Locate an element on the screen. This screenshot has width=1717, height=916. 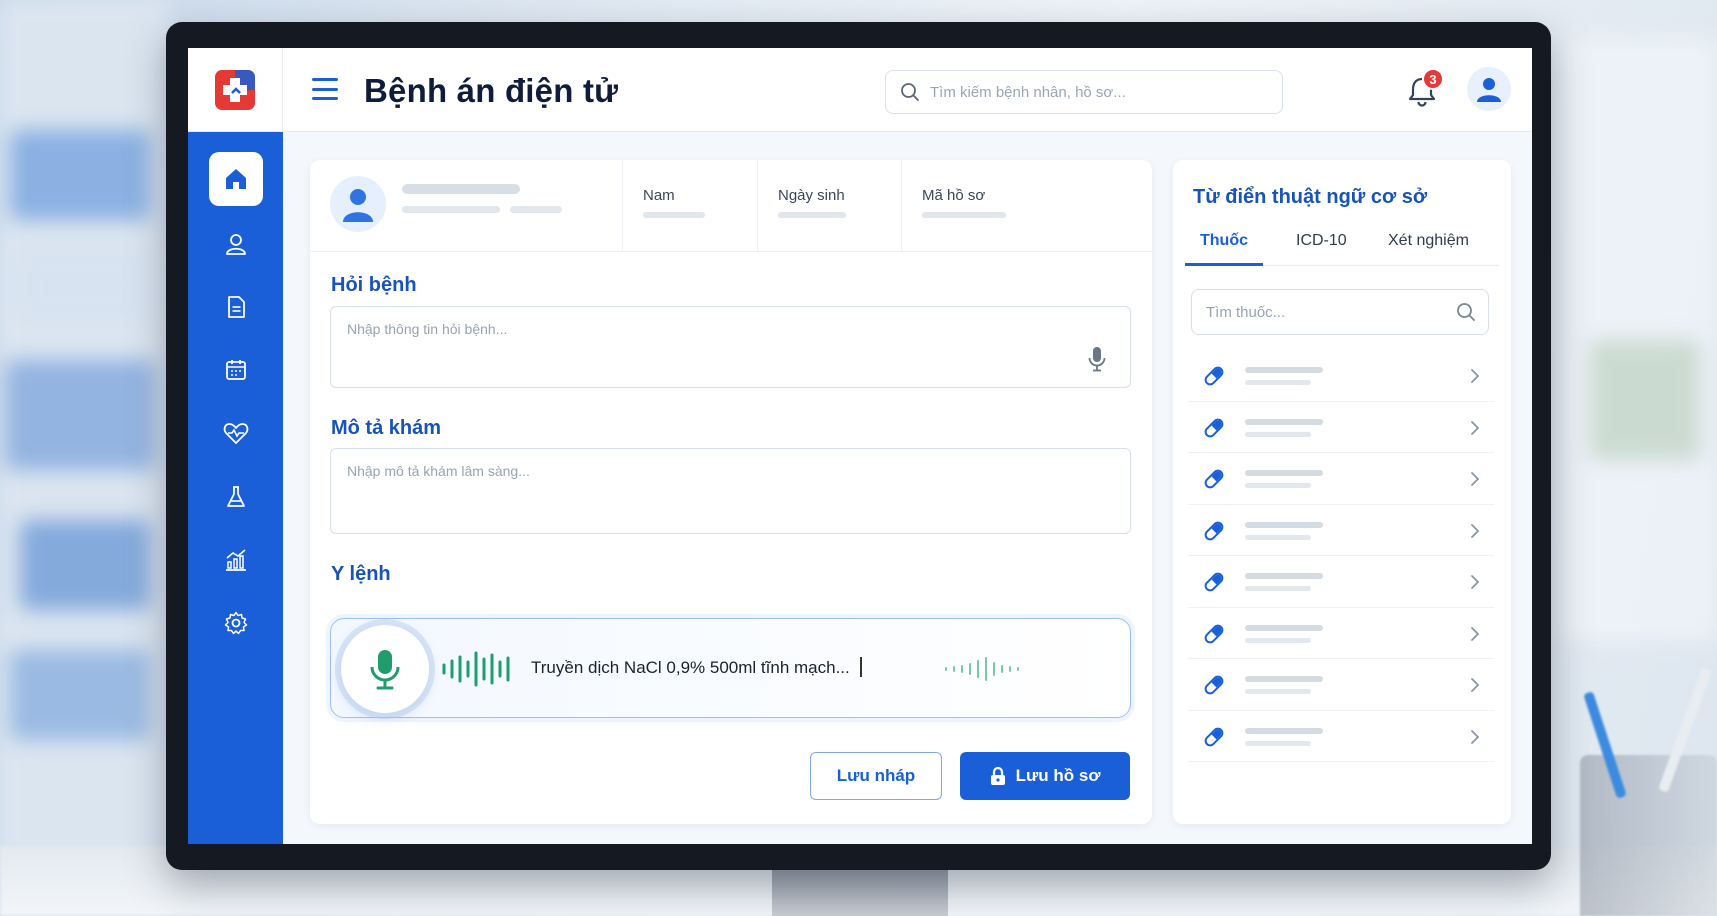
heart-pulse-icon is located at coordinates (236, 433).